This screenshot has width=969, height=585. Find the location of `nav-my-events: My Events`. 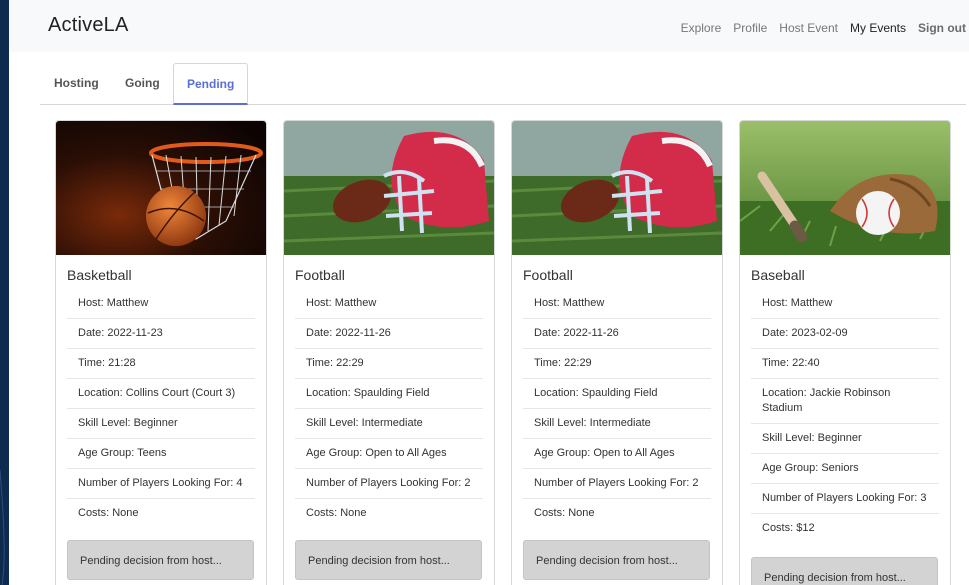

nav-my-events: My Events is located at coordinates (878, 28).